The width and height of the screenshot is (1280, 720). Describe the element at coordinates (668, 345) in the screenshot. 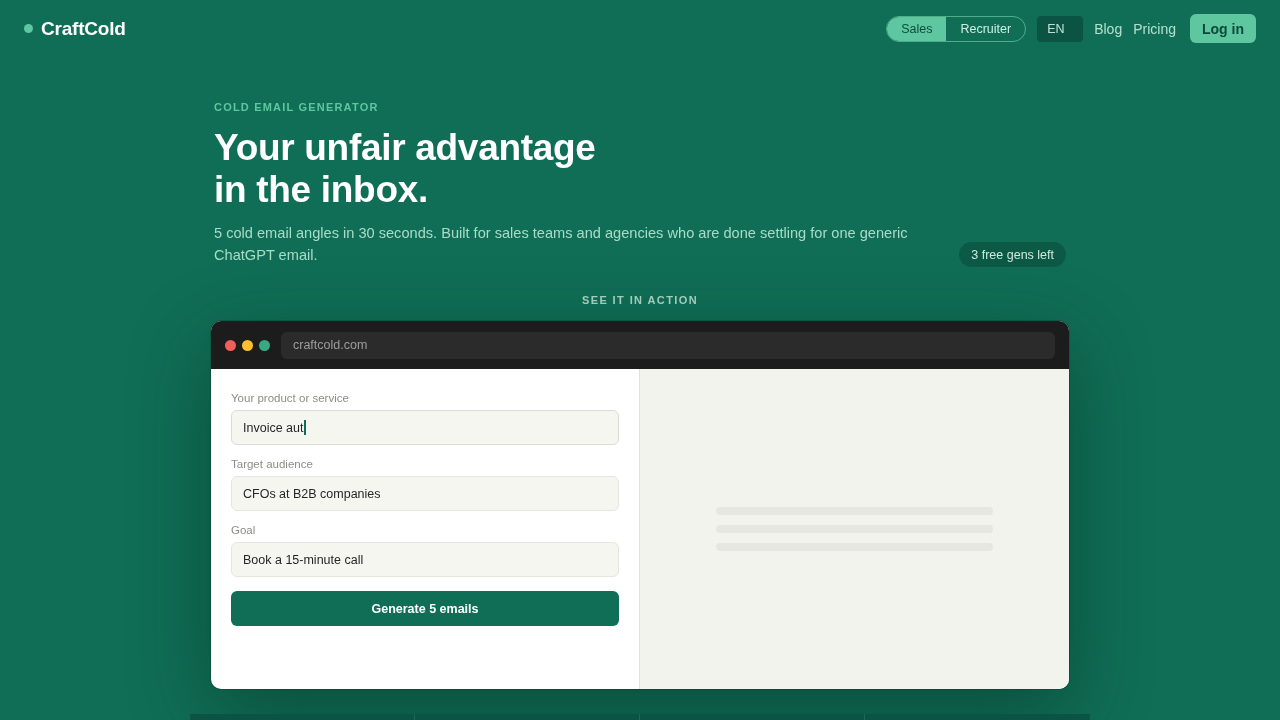

I see `url-bar: craftcold.com` at that location.